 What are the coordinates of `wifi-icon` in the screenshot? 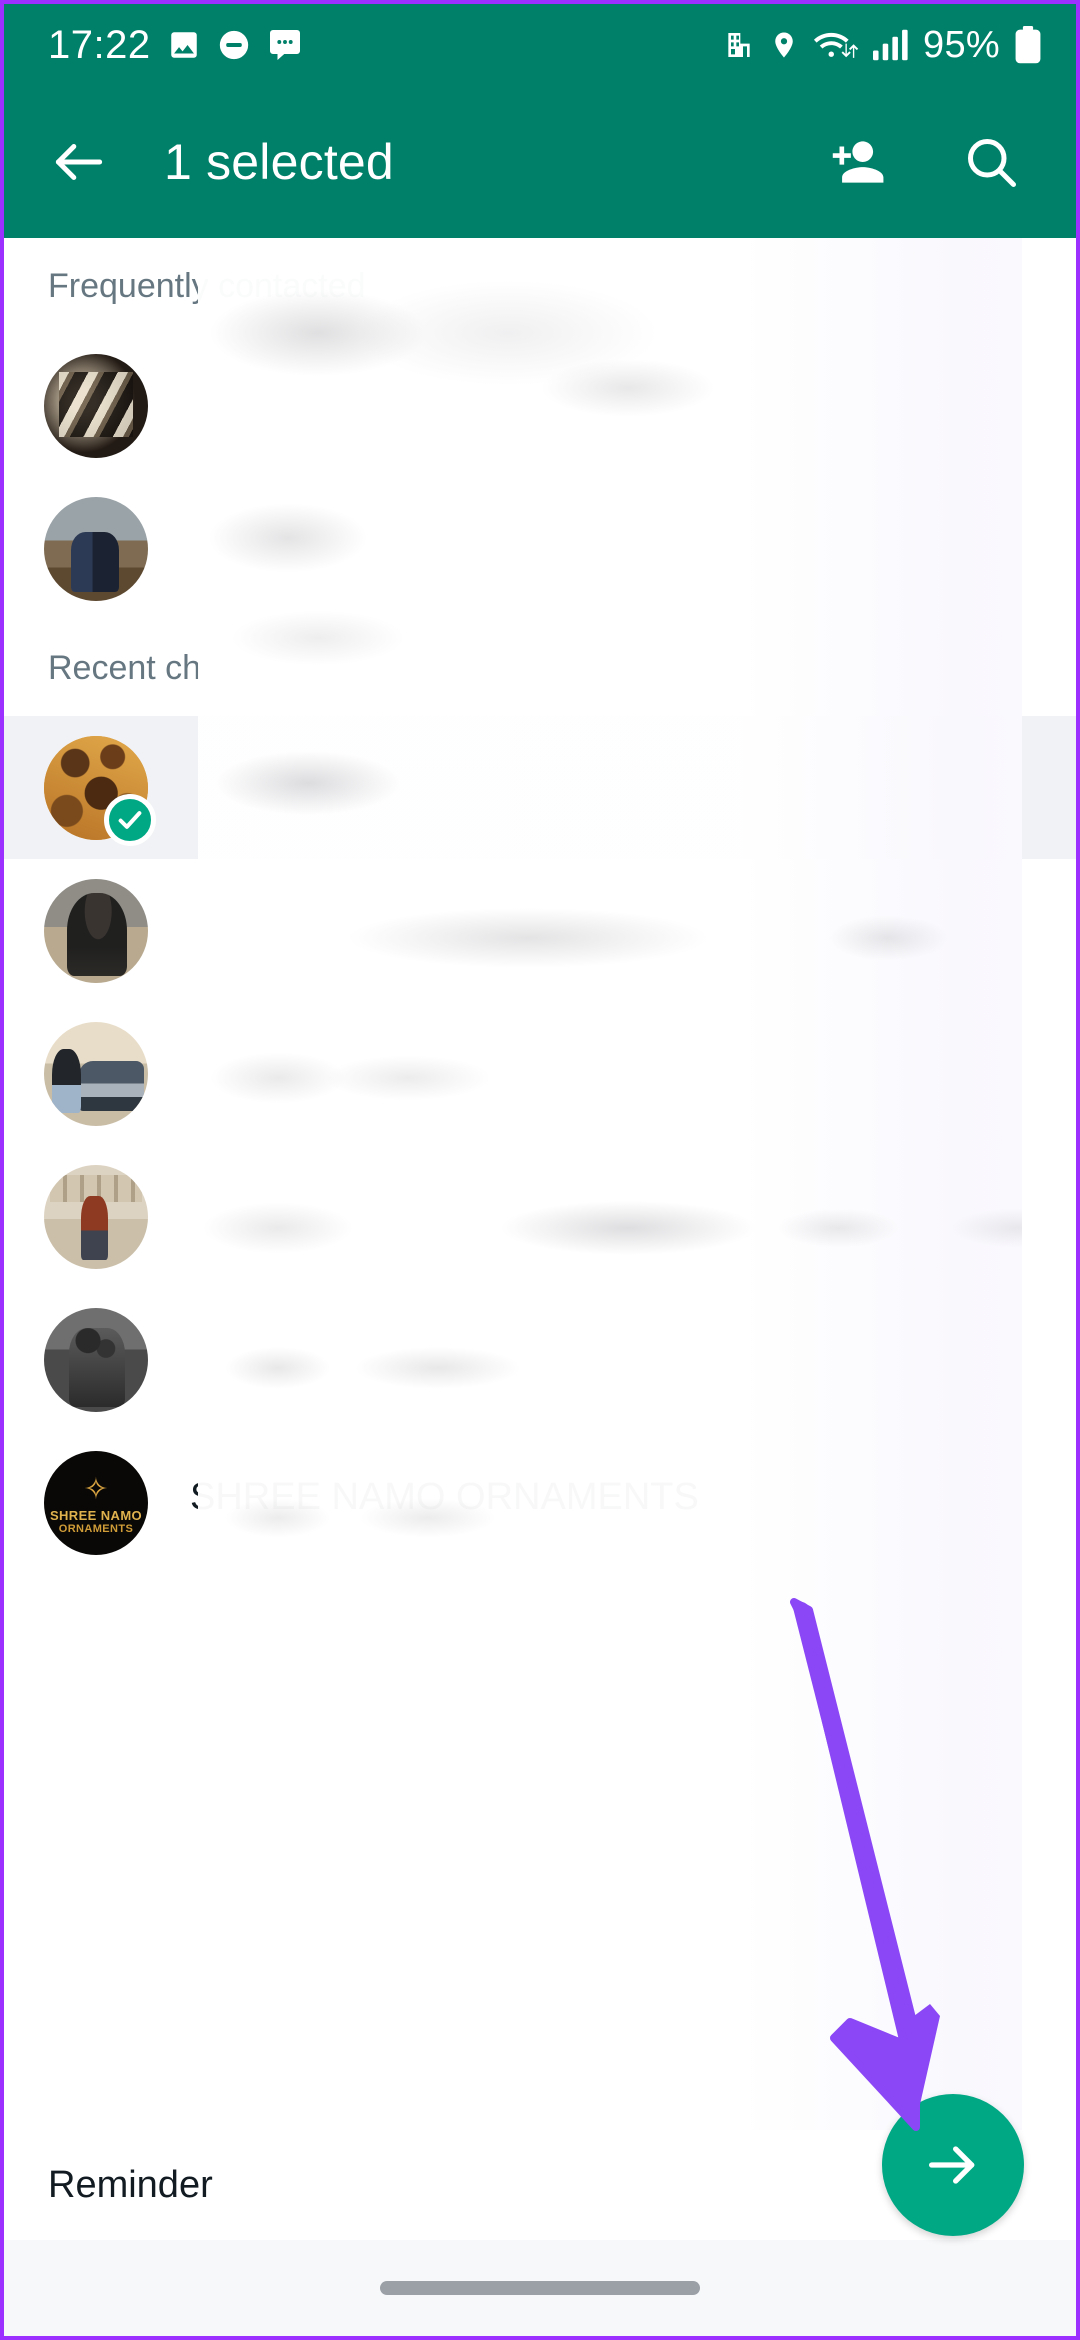 It's located at (836, 45).